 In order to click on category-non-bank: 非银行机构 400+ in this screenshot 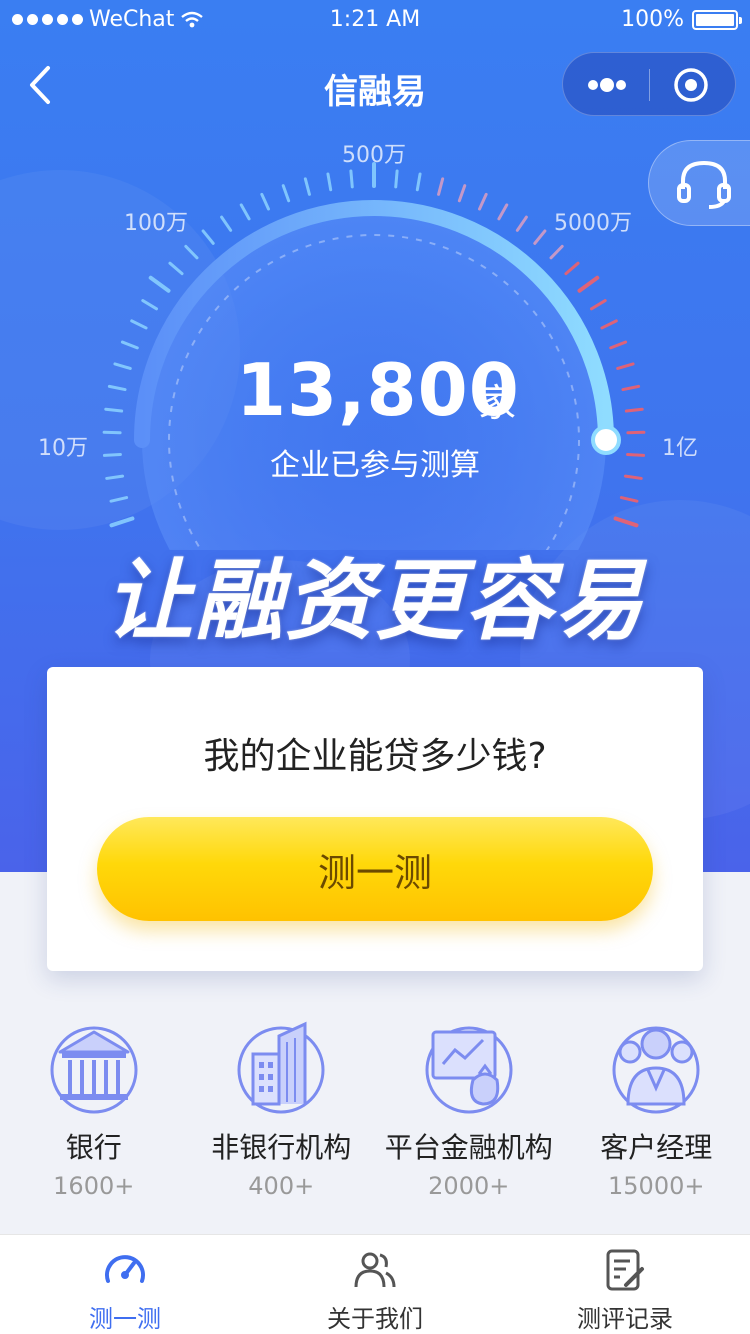, I will do `click(282, 1109)`.